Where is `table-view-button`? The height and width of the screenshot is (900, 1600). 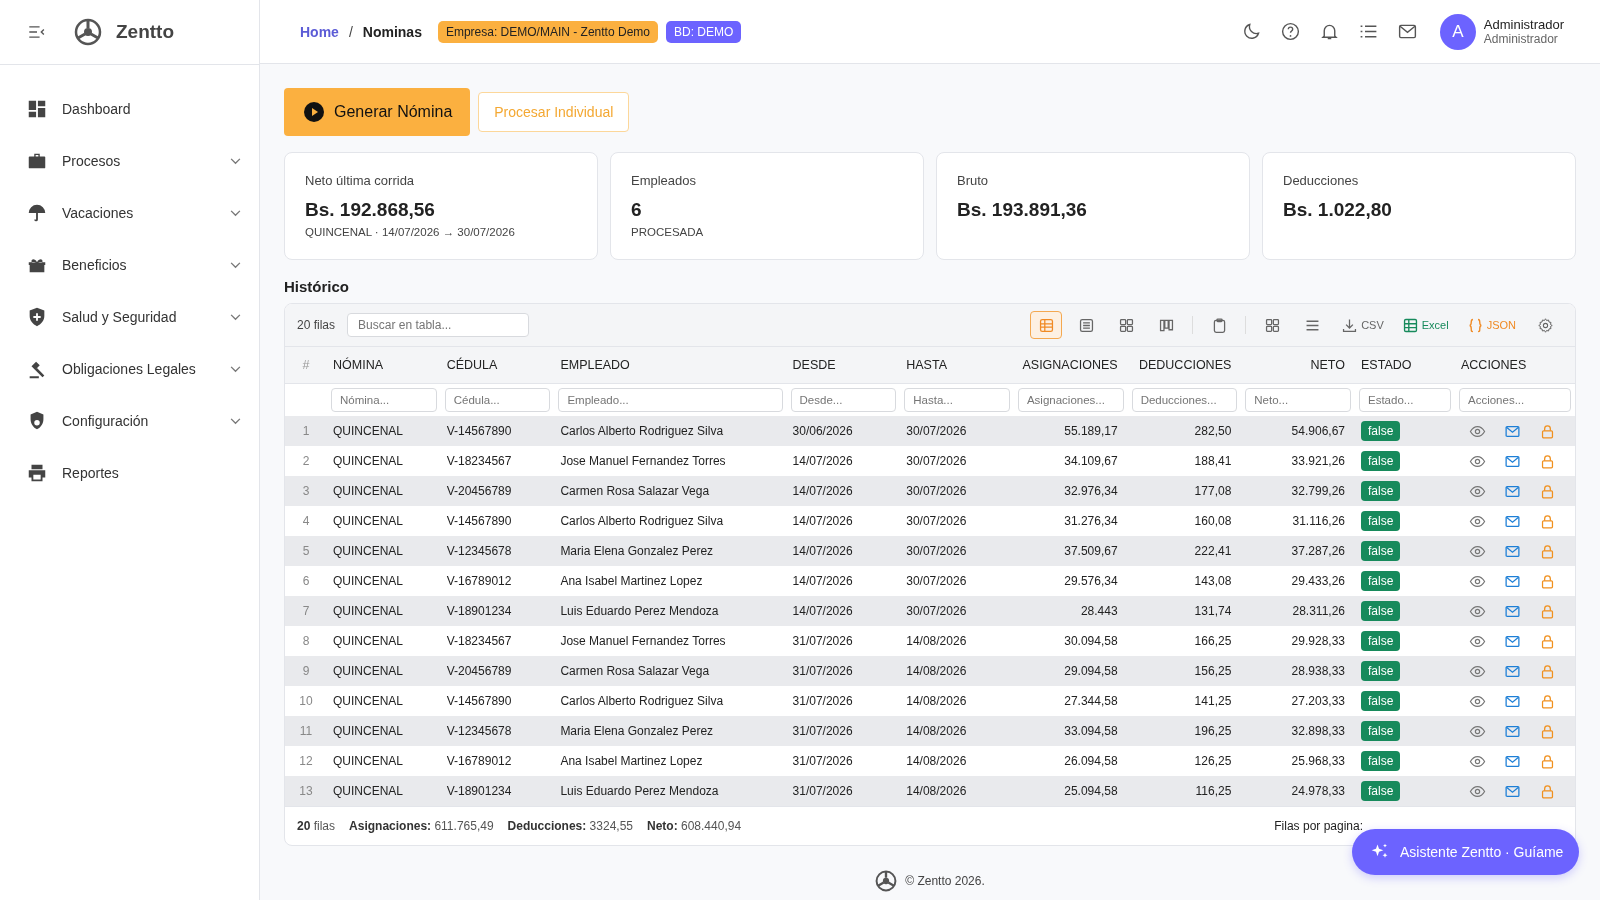
table-view-button is located at coordinates (1046, 325).